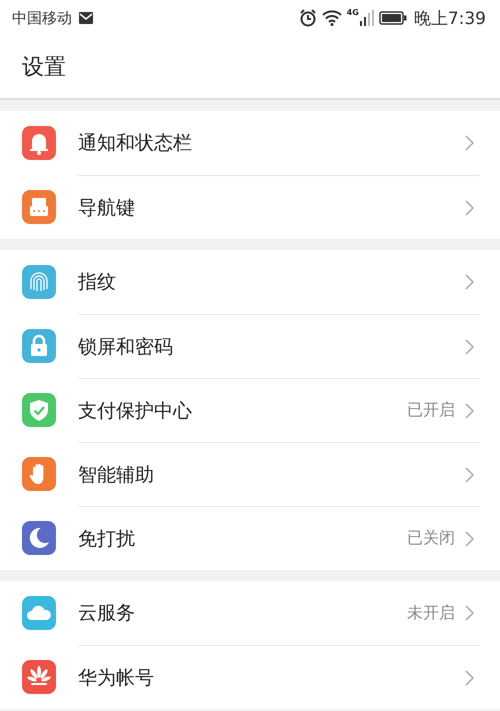  Describe the element at coordinates (135, 143) in the screenshot. I see `item-label: 通知和状态栏` at that location.